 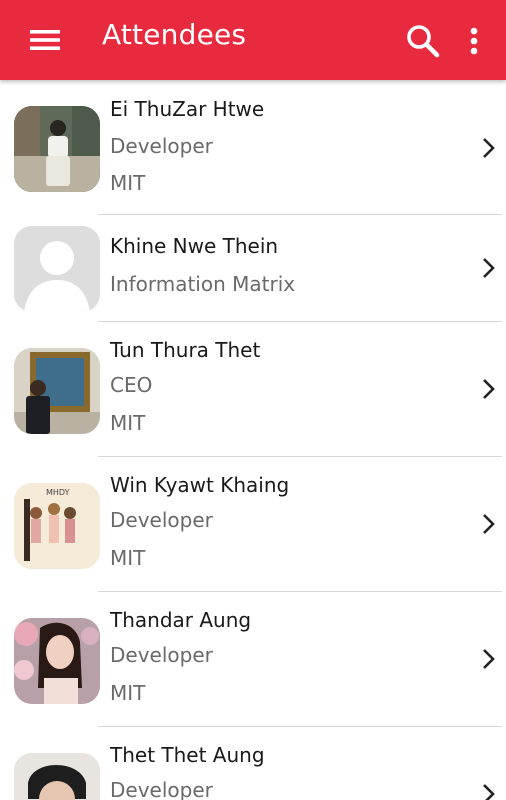 What do you see at coordinates (185, 350) in the screenshot?
I see `attendee-name: Tun Thura Thet` at bounding box center [185, 350].